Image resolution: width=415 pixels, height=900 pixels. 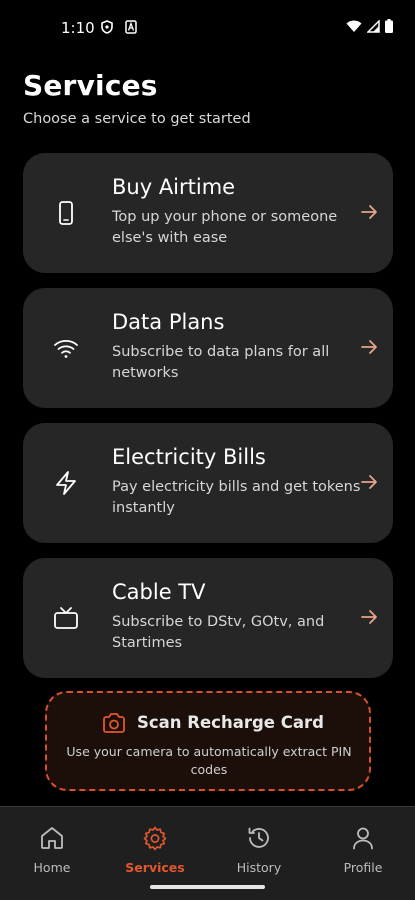 I want to click on phone-icon, so click(x=66, y=213).